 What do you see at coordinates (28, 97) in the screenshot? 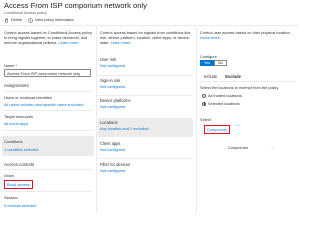
I see `users-label: Users or workload identities` at bounding box center [28, 97].